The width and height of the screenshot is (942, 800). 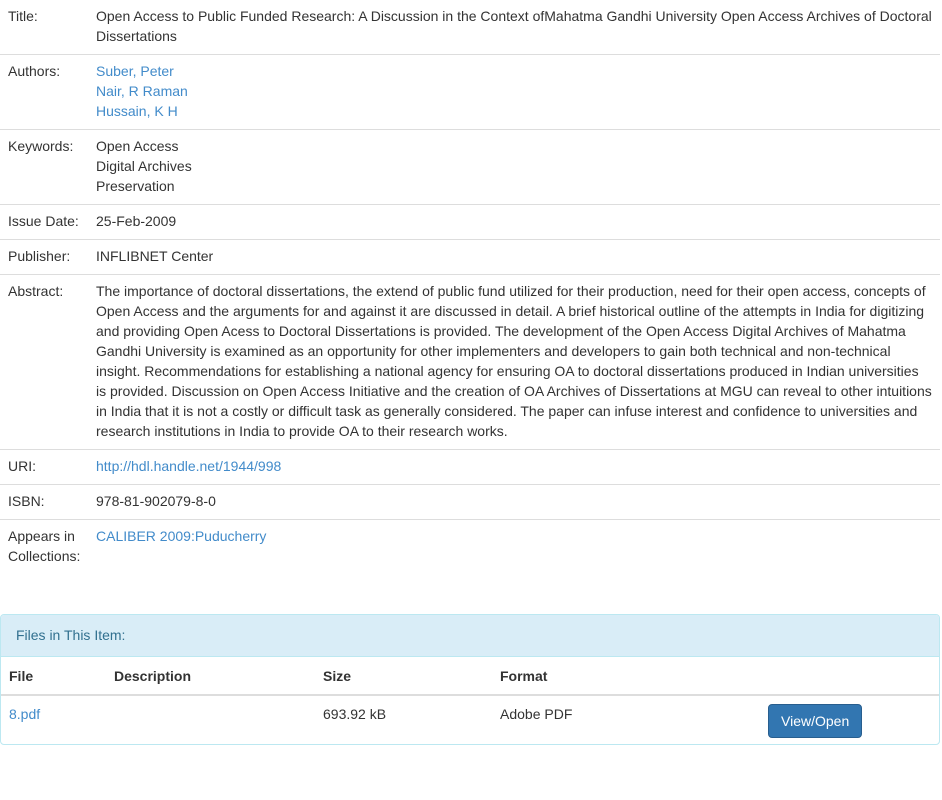 What do you see at coordinates (44, 502) in the screenshot?
I see `isbn-label: ISBN:` at bounding box center [44, 502].